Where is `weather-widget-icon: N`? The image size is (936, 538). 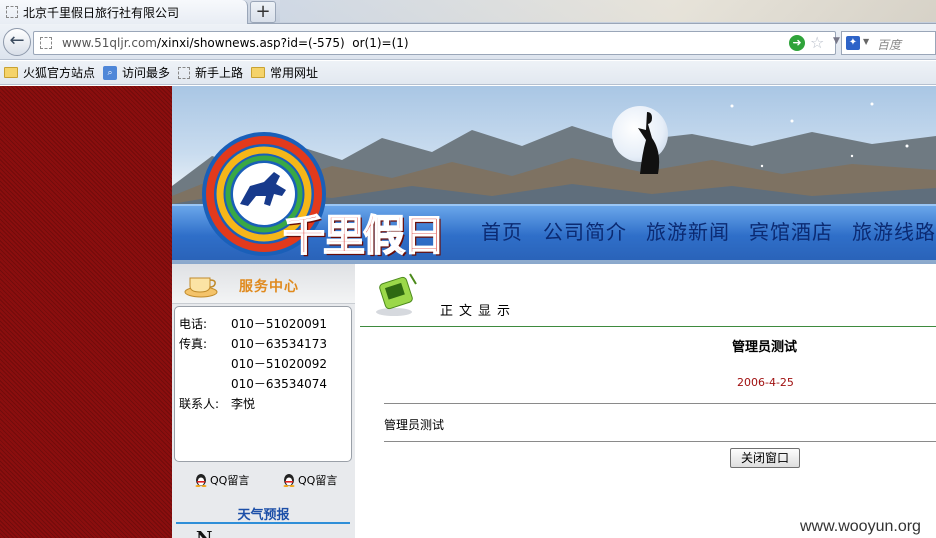 weather-widget-icon: N is located at coordinates (204, 533).